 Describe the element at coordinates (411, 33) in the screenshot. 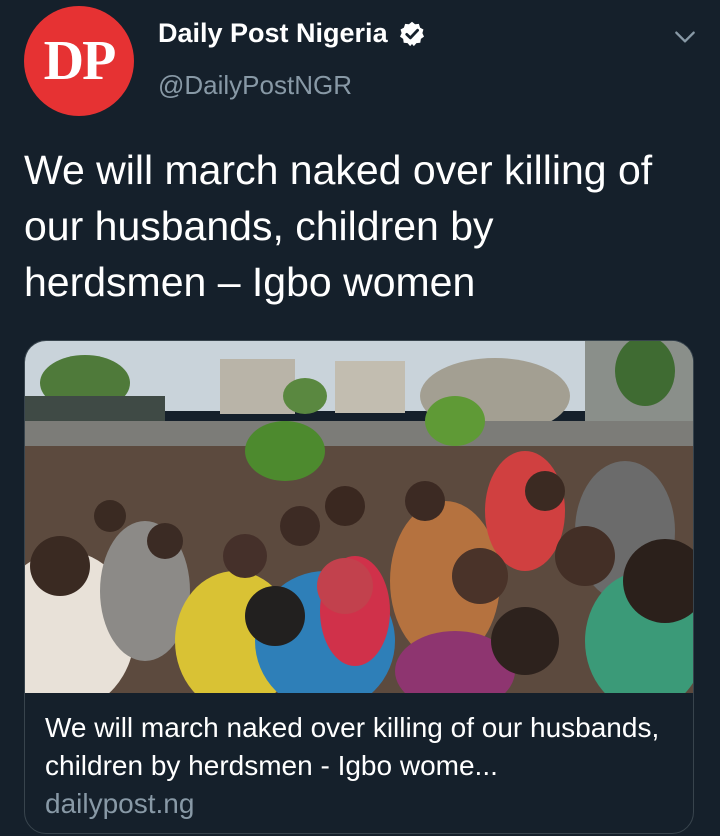

I see `verified-badge-icon` at that location.